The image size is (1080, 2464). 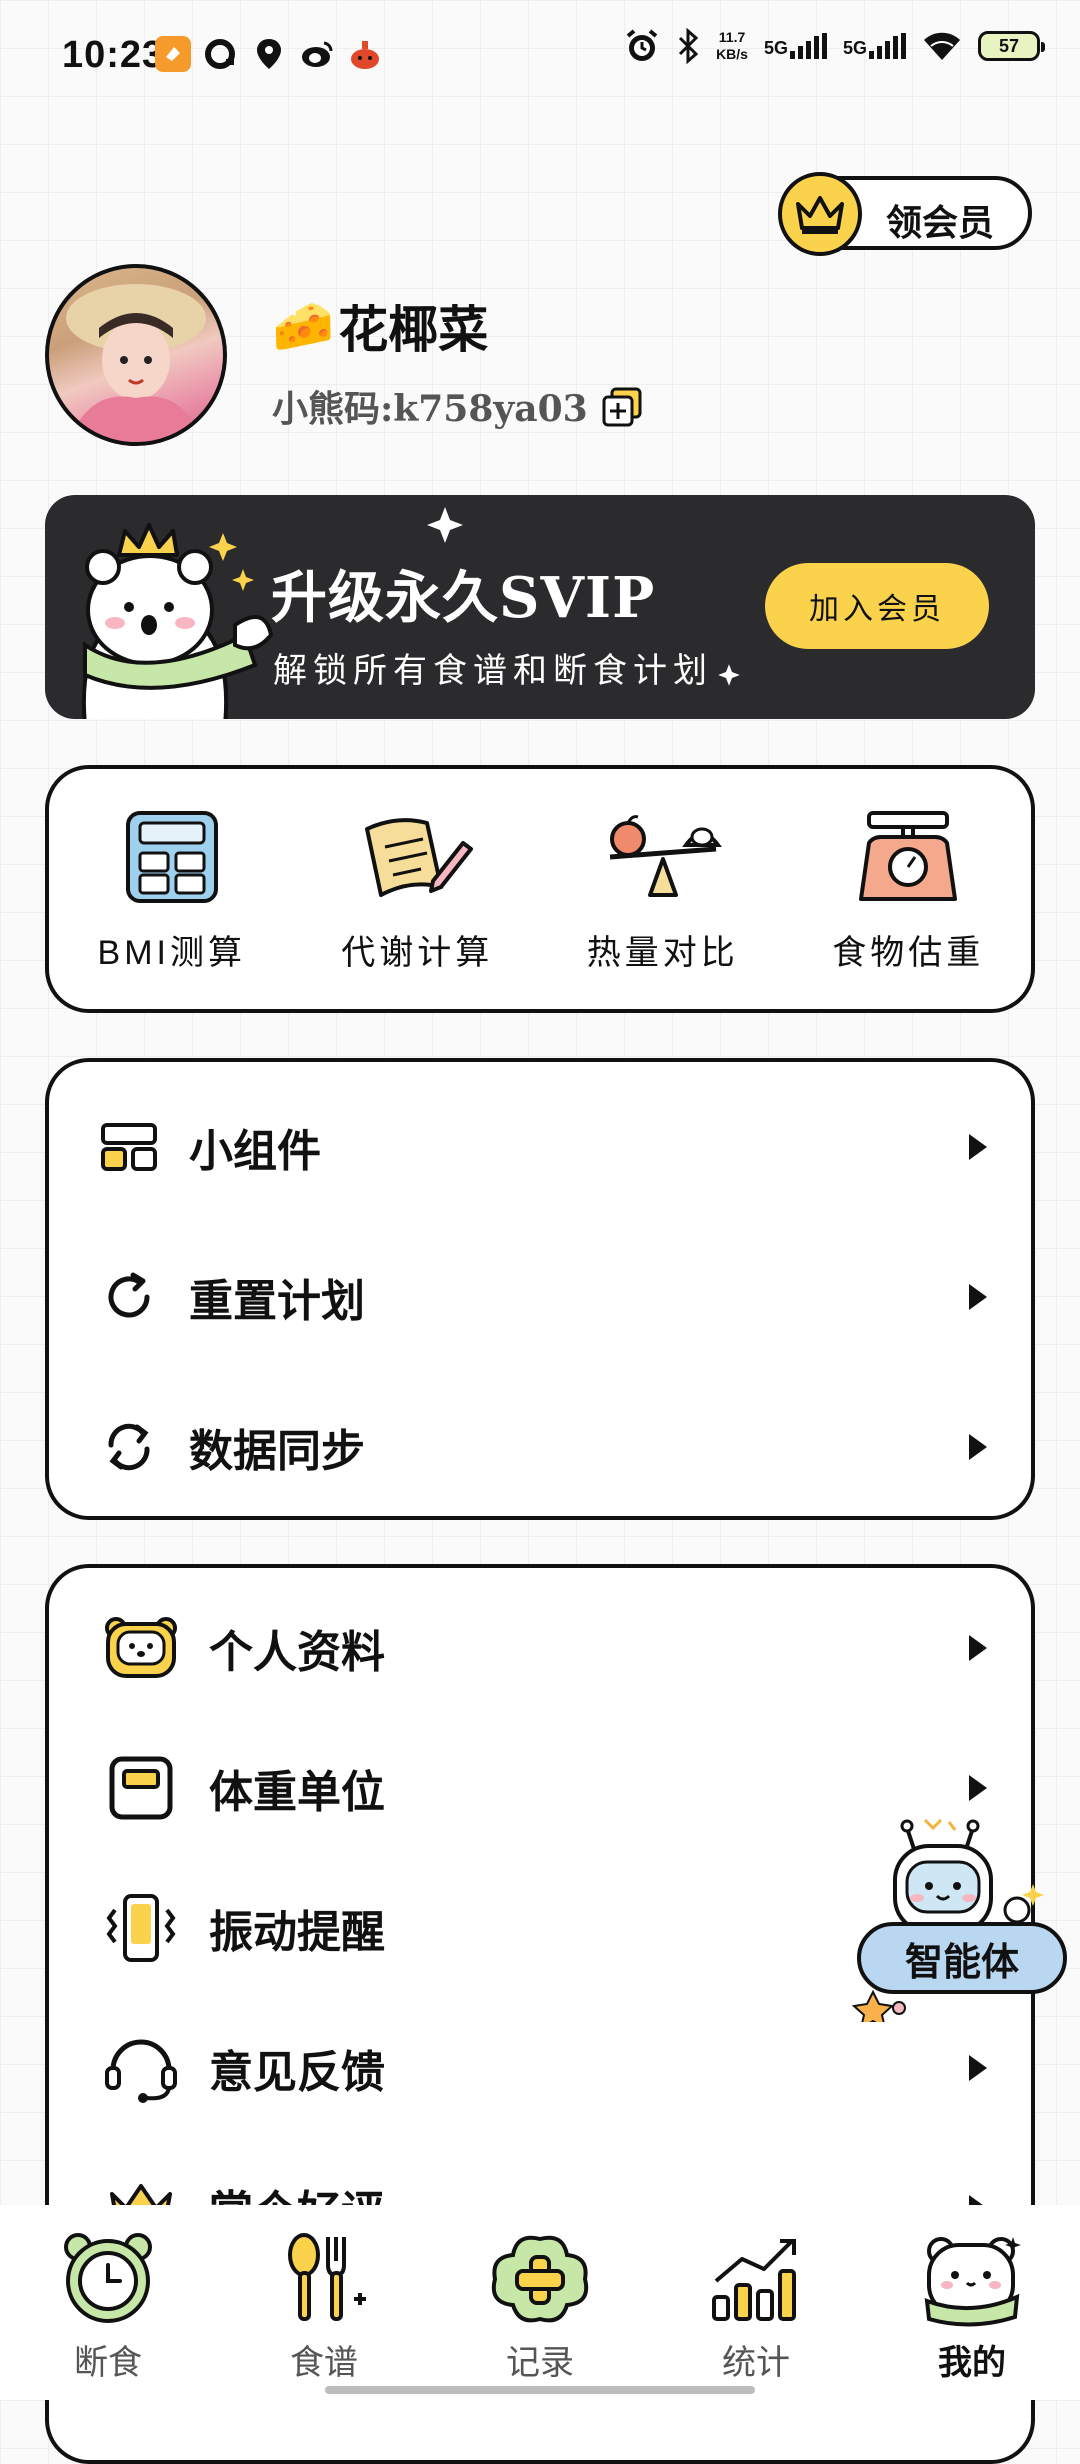 I want to click on tab-label: 断食, so click(x=108, y=2363).